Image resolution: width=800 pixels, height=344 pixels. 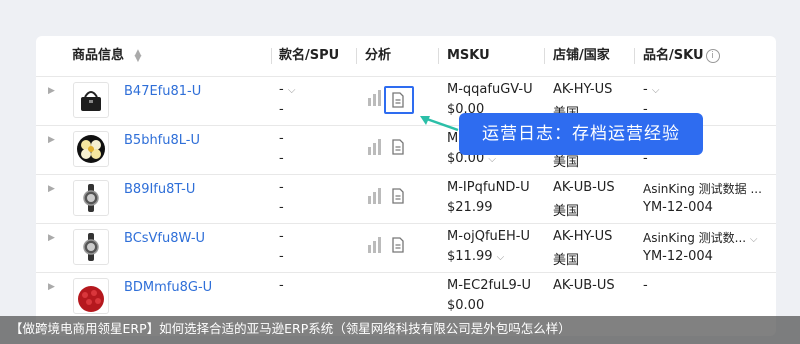 I want to click on product-name-link: B47Efu81-U, so click(x=162, y=91).